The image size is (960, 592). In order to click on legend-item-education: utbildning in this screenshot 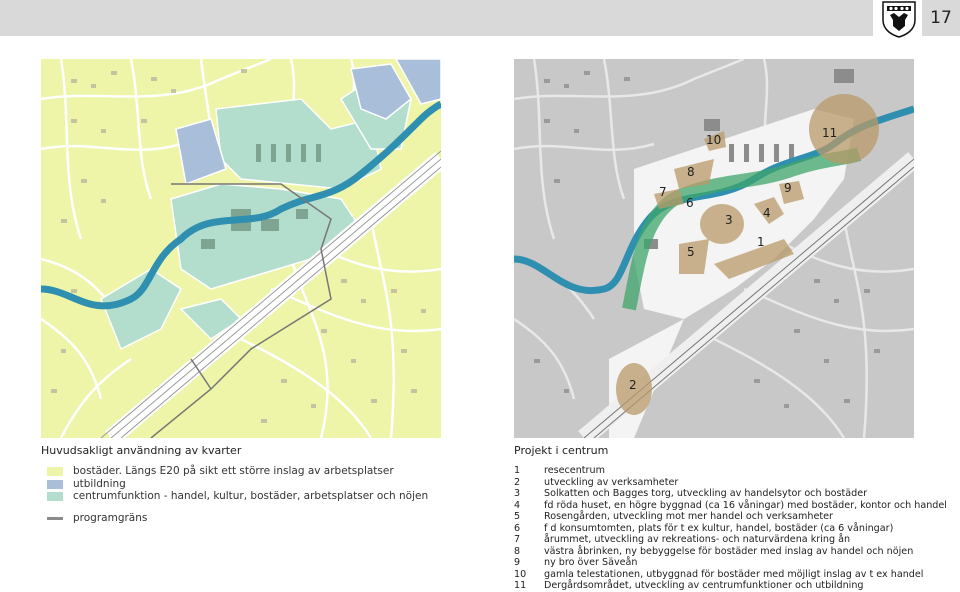, I will do `click(86, 484)`.